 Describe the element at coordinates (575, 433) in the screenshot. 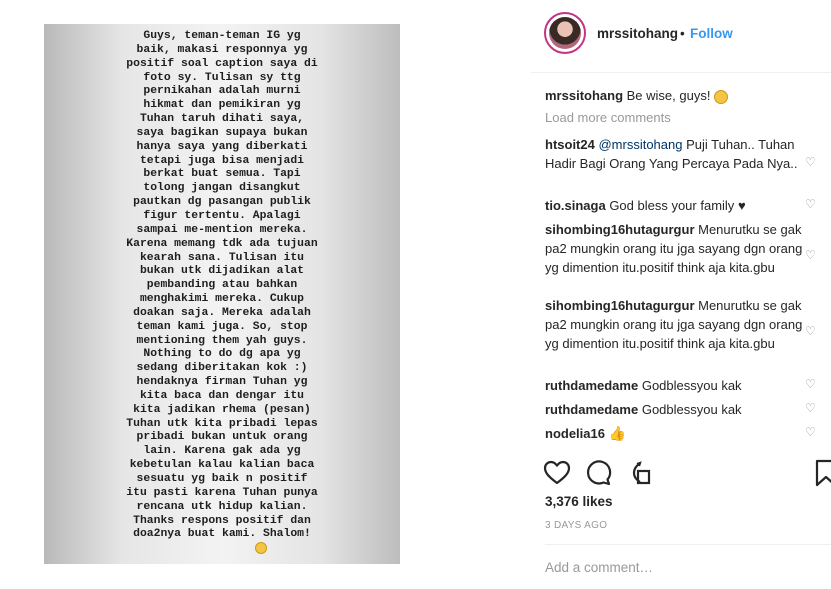

I see `comment-username: nodelia16` at that location.